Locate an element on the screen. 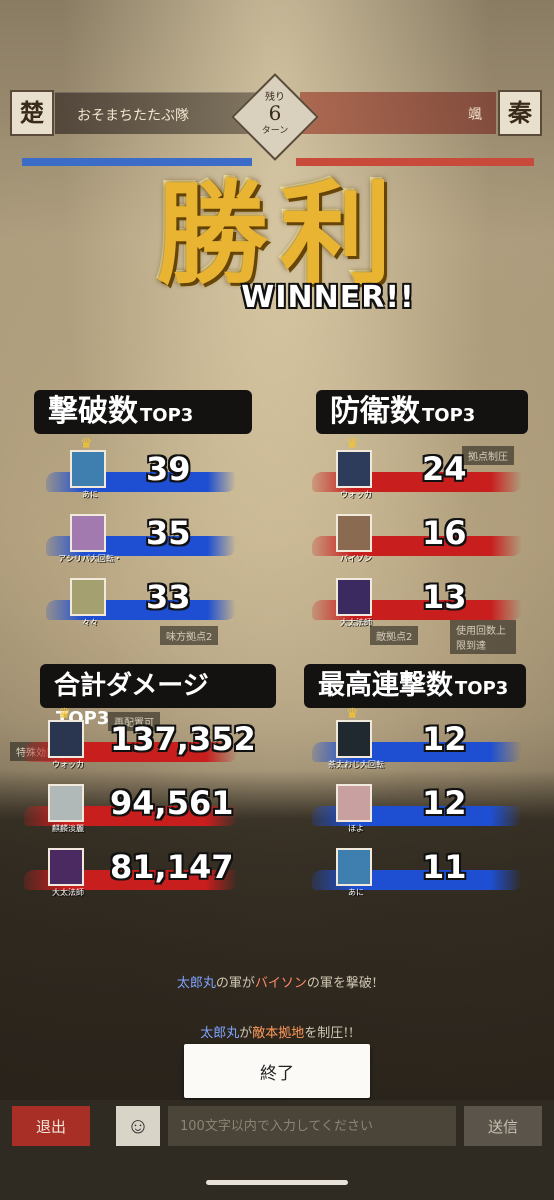 The image size is (554, 1200). combo-title-suffix: TOP3 is located at coordinates (482, 688).